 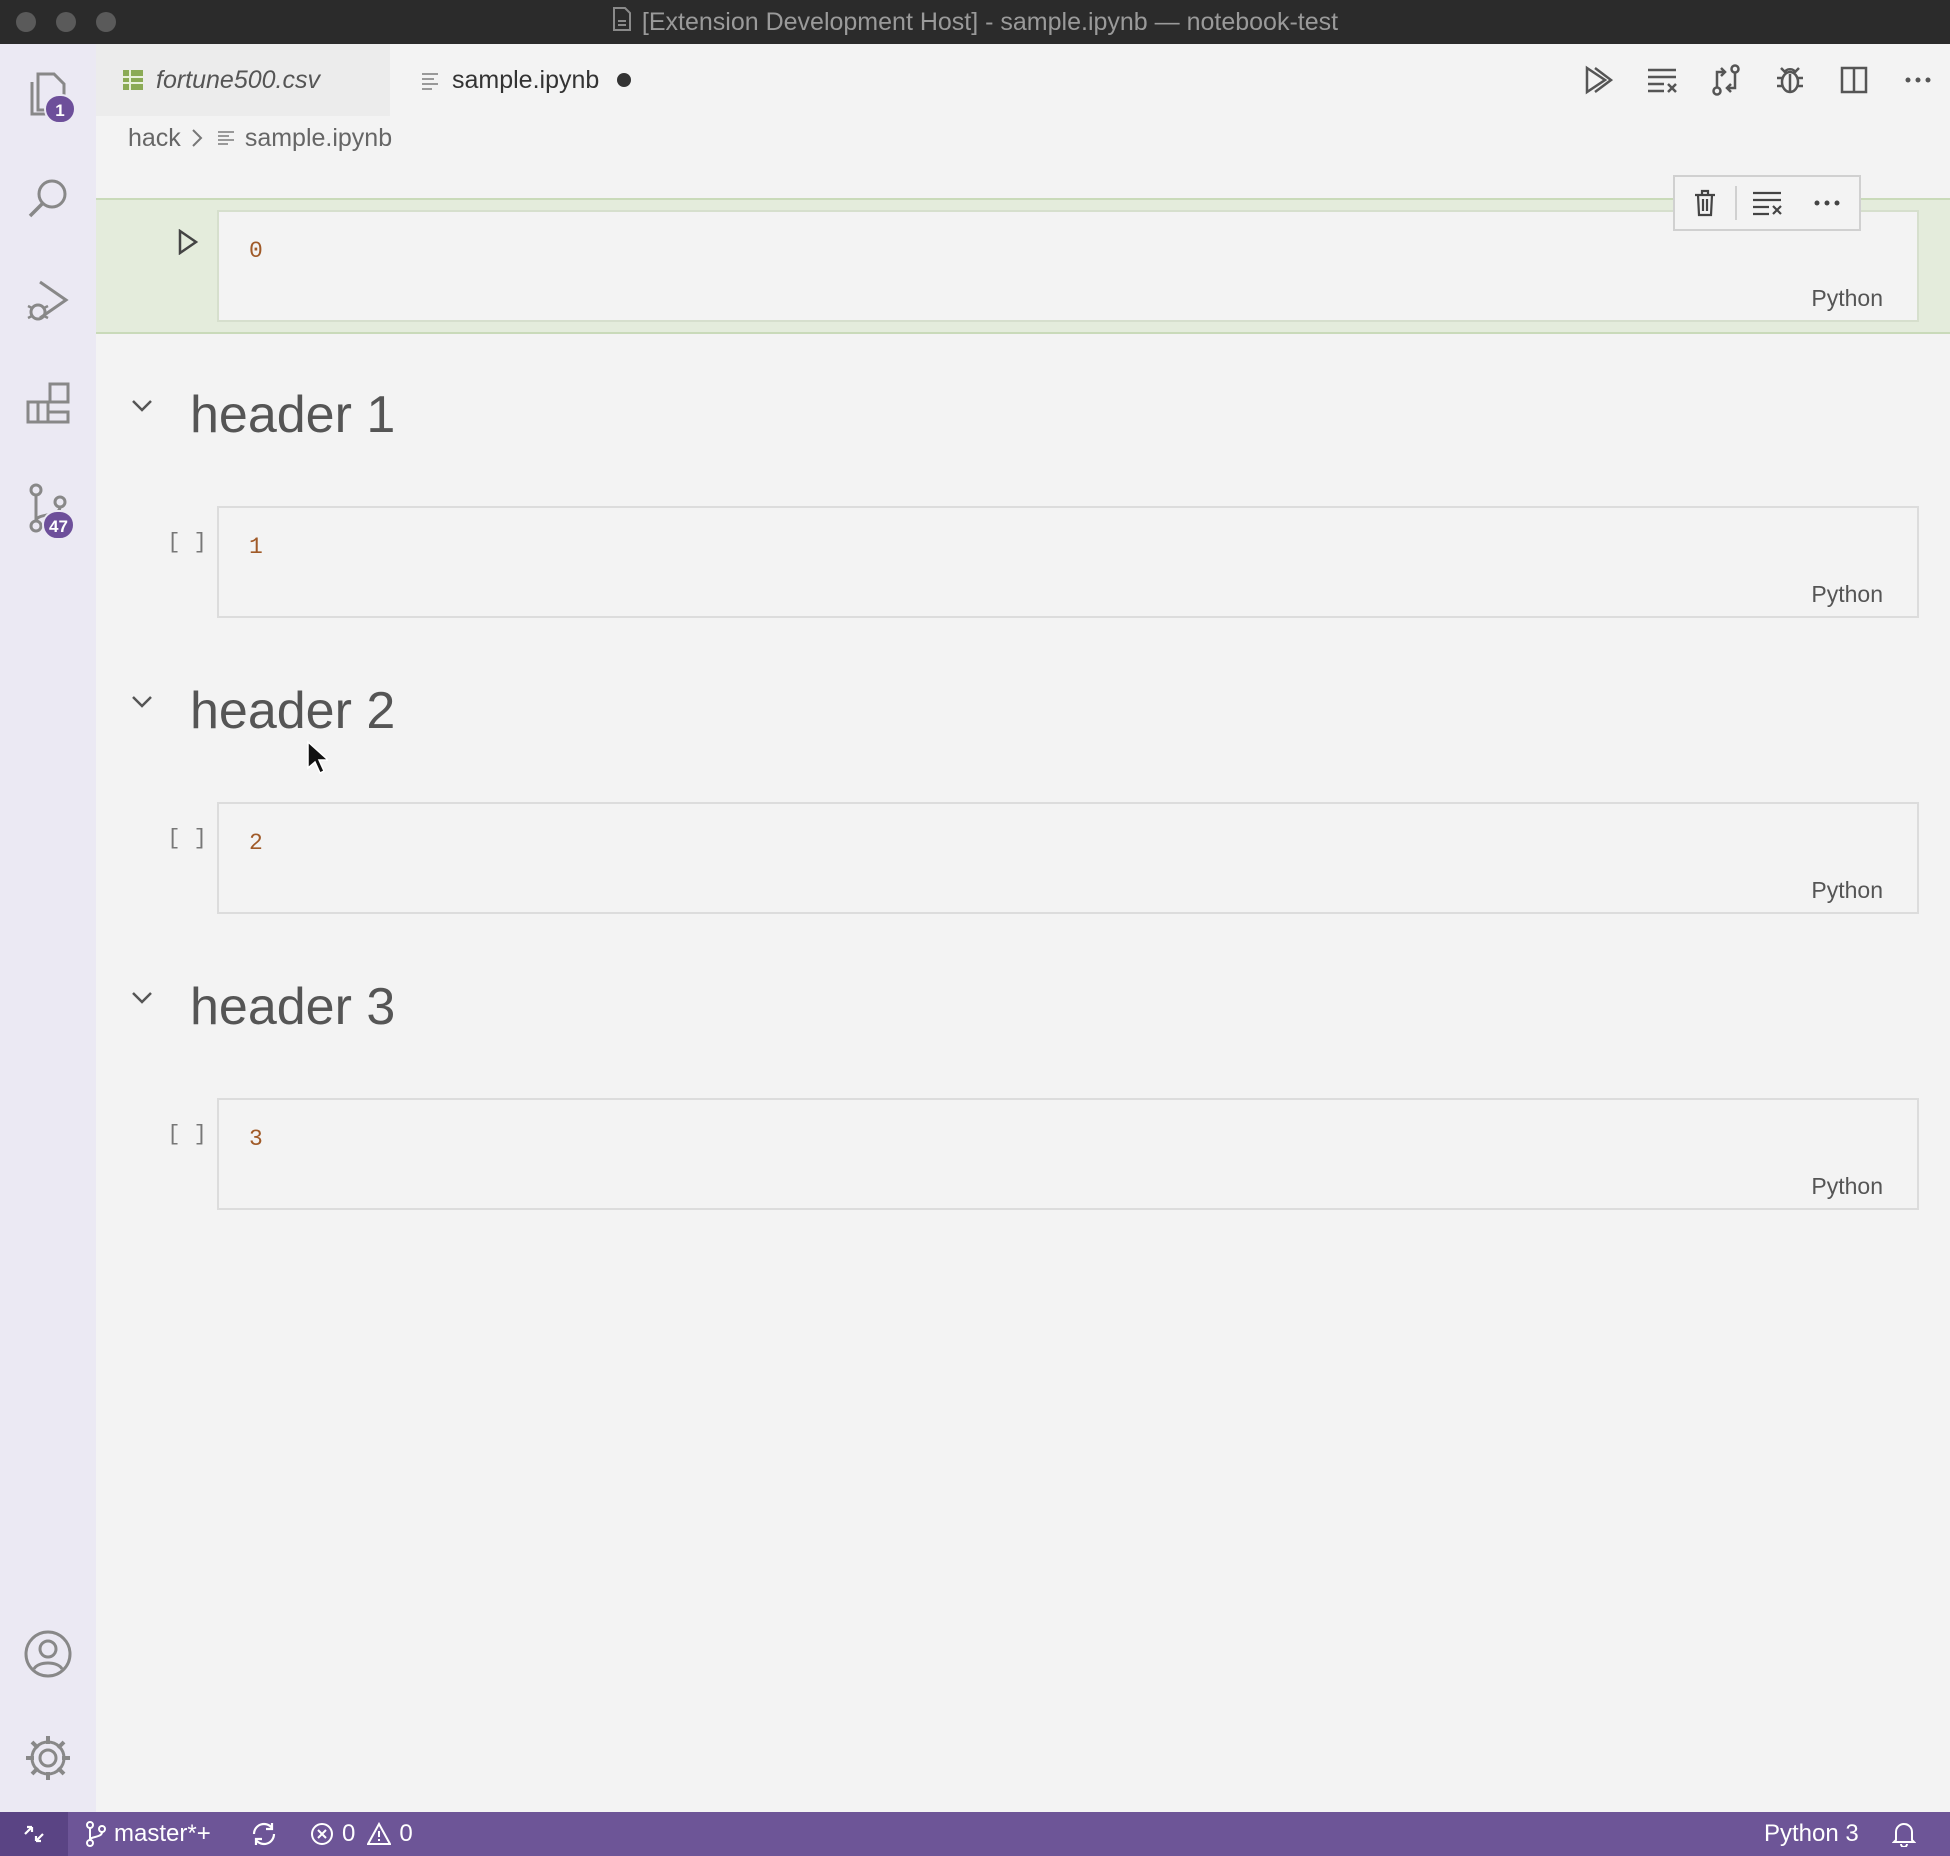 What do you see at coordinates (154, 138) in the screenshot?
I see `breadcrumb-folder: hack` at bounding box center [154, 138].